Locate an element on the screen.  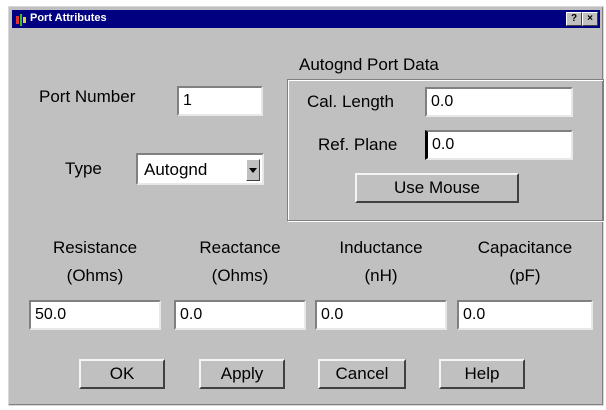
resistance-field: 50.0 is located at coordinates (95, 315).